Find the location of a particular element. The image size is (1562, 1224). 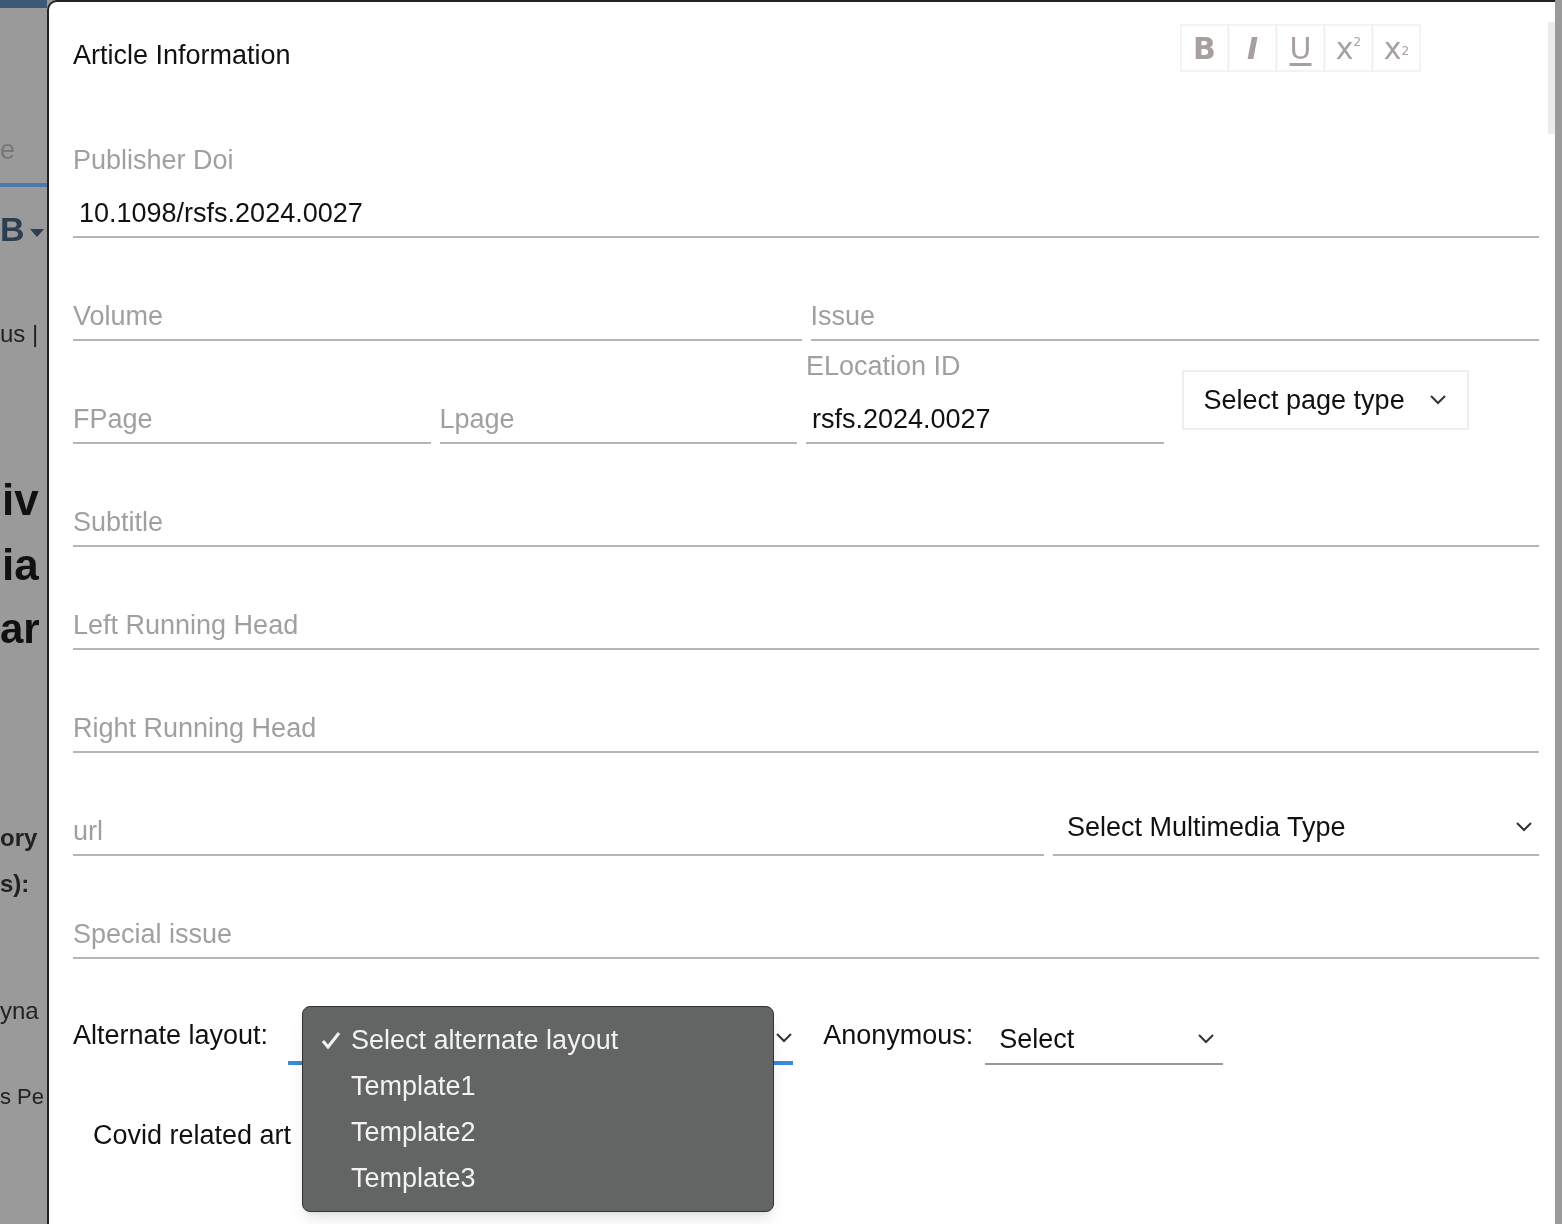

background-text: s Pe is located at coordinates (22, 1097).